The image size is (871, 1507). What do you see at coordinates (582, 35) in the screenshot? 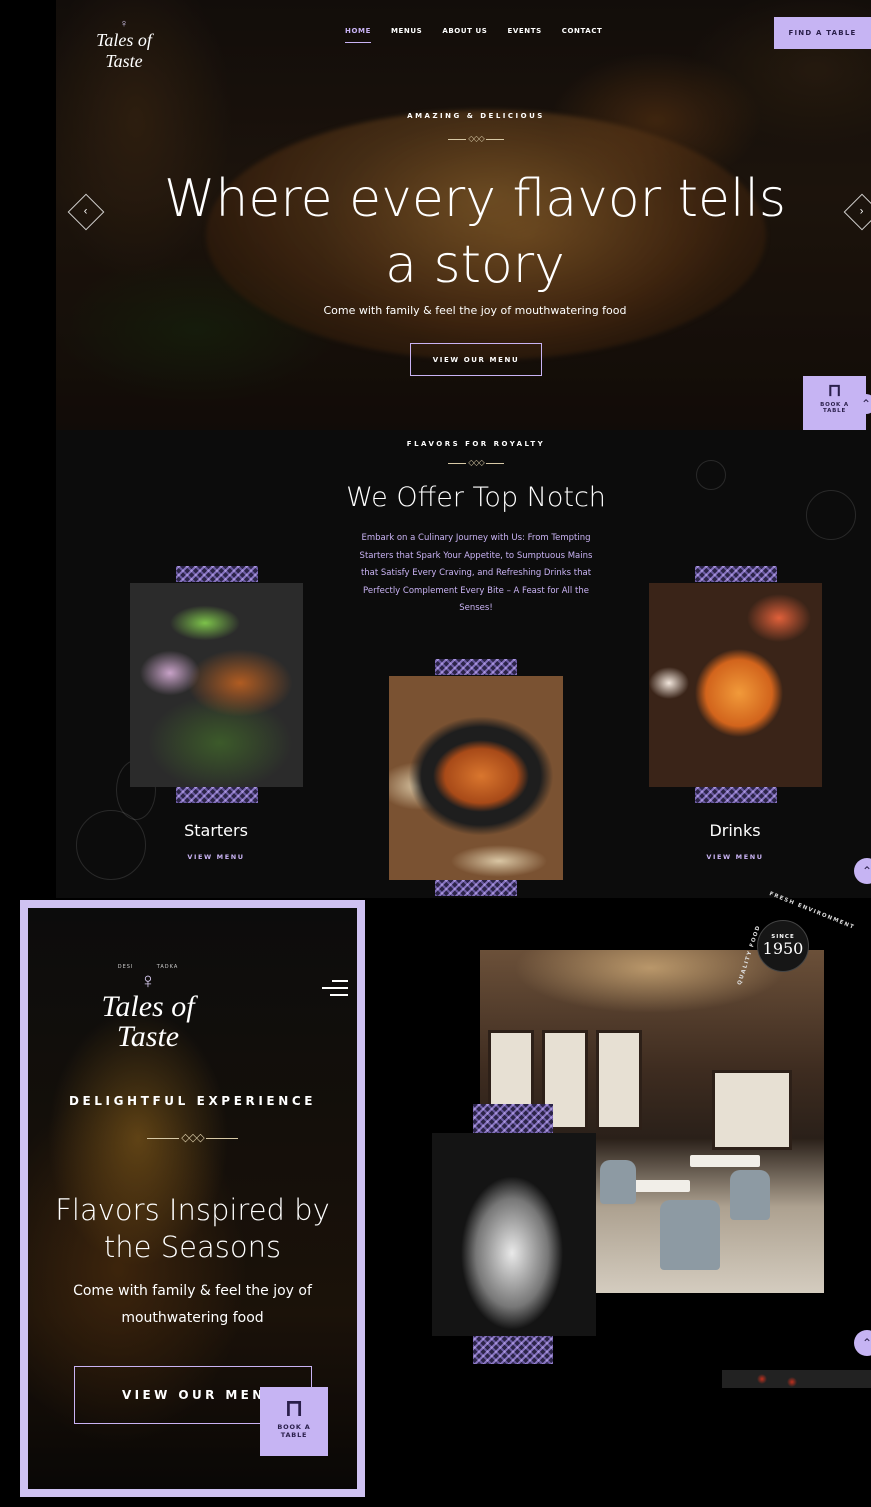
I see `nav-contact: CONTACT` at bounding box center [582, 35].